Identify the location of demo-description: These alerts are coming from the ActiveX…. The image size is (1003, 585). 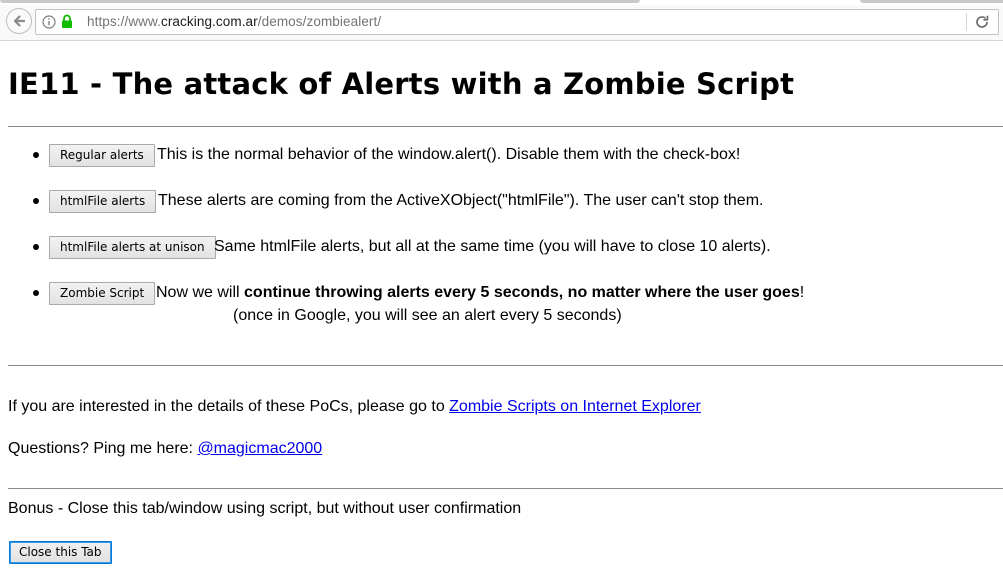
(461, 200).